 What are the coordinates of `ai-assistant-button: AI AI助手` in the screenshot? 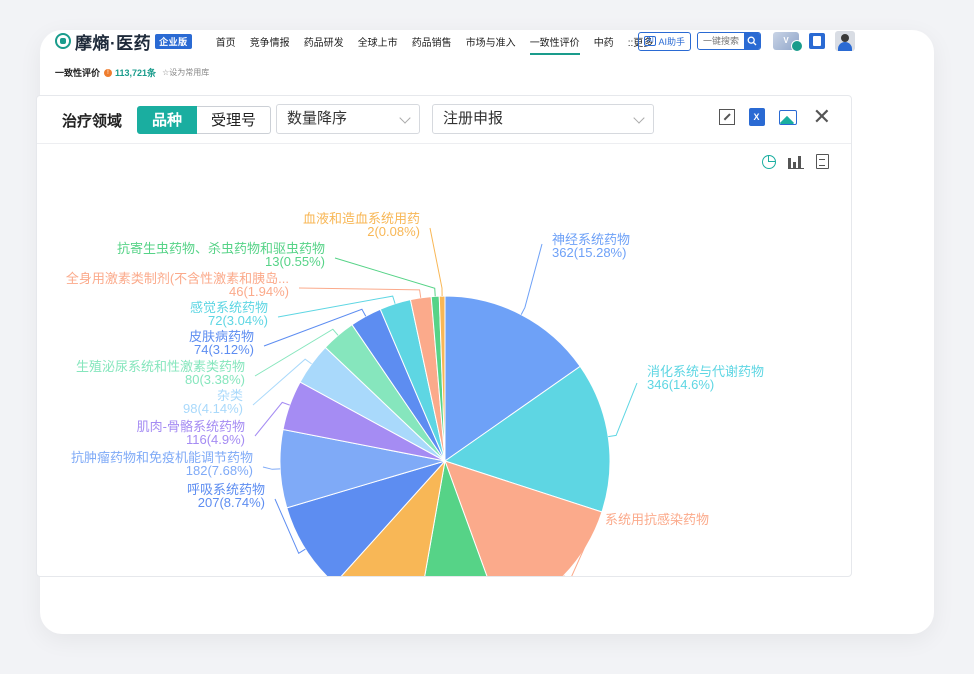 It's located at (664, 41).